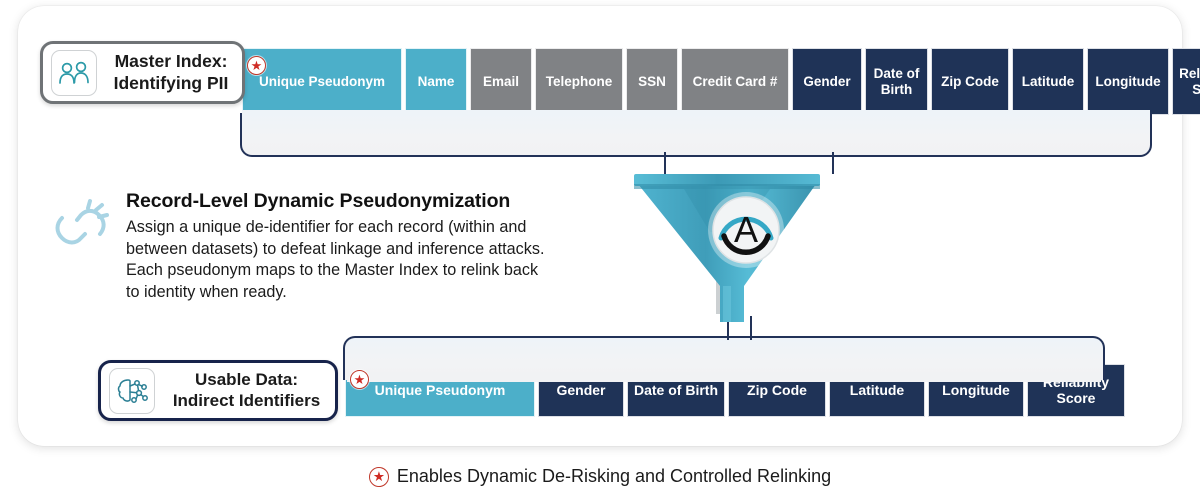  I want to click on top-tray-connector, so click(696, 135).